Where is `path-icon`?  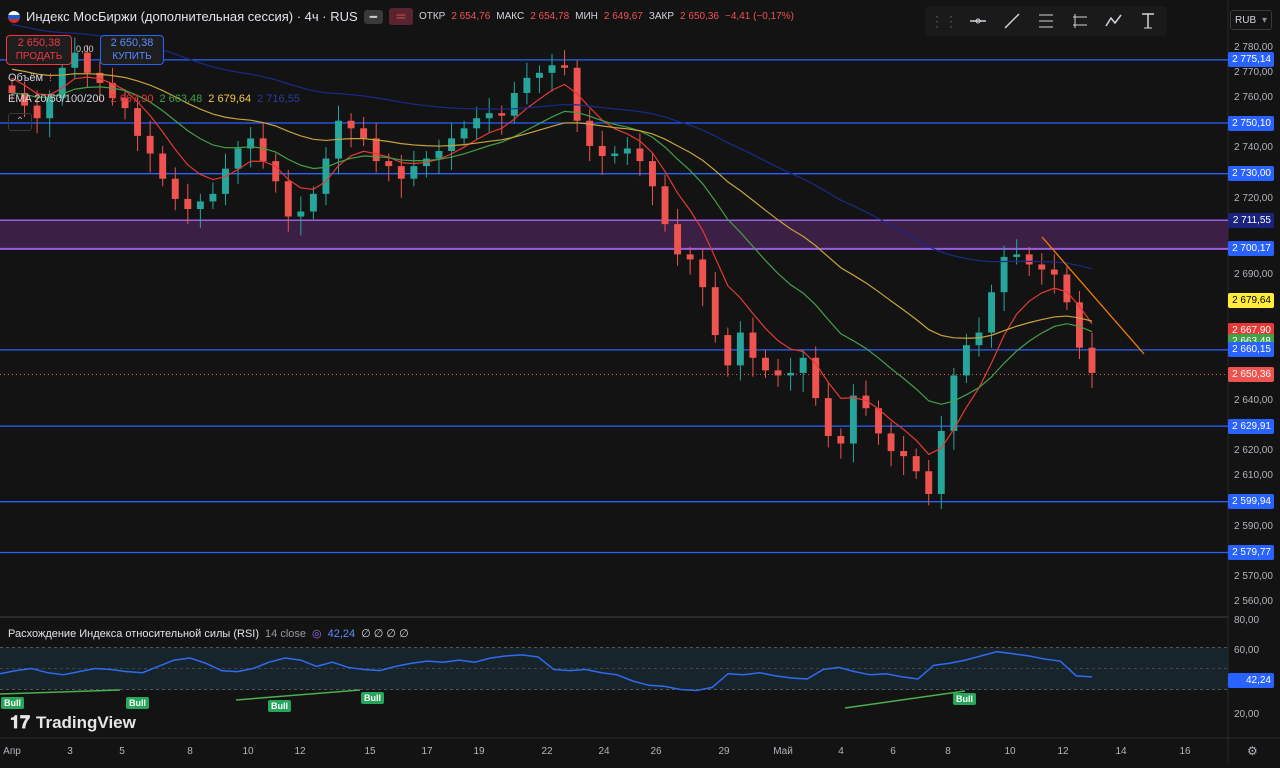 path-icon is located at coordinates (1114, 21).